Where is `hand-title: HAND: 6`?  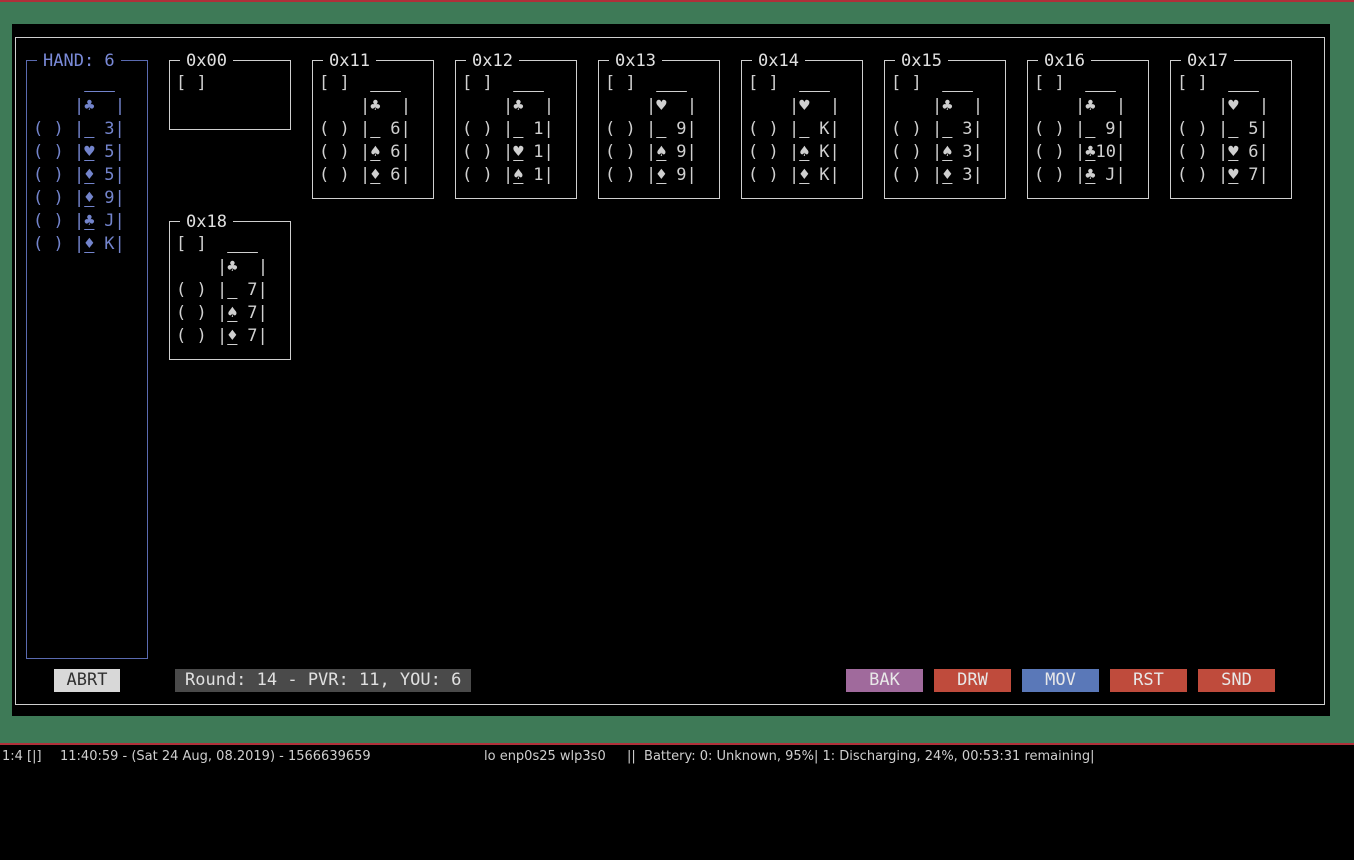
hand-title: HAND: 6 is located at coordinates (79, 61).